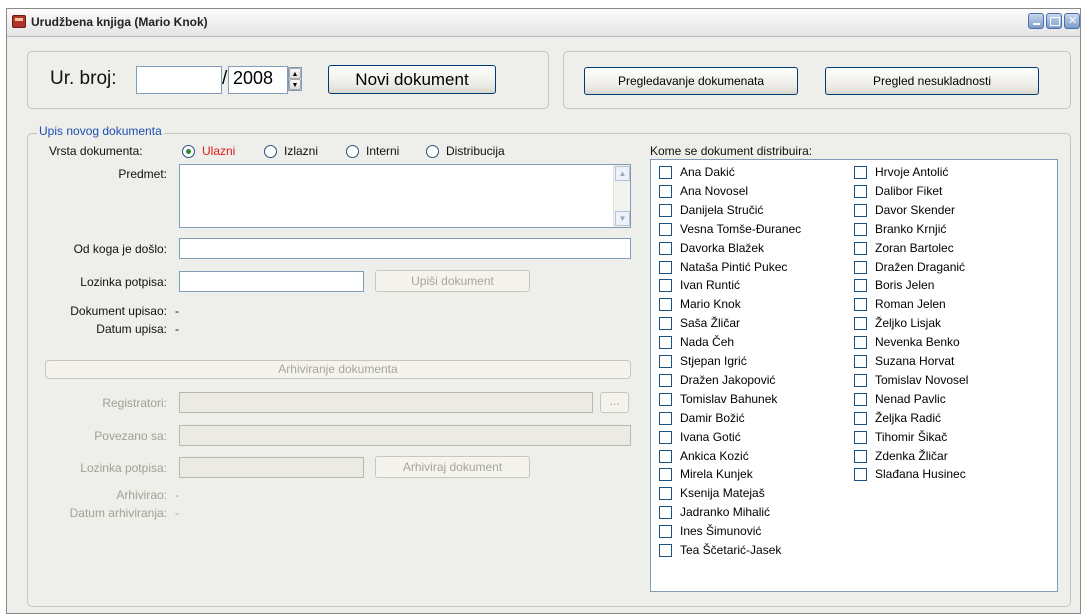  I want to click on radio-interni-label: Interni, so click(382, 151).